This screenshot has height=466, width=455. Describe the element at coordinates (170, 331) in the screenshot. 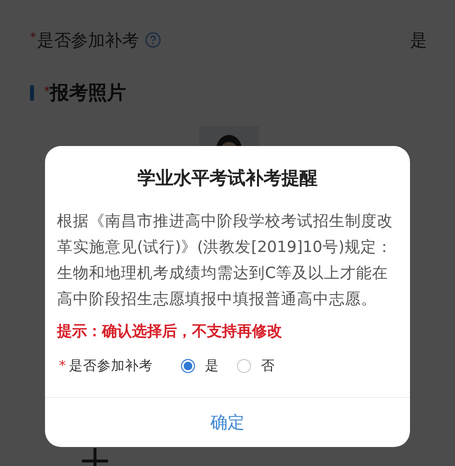

I see `warning-text: 提示：确认选择后，不支持再修改` at that location.